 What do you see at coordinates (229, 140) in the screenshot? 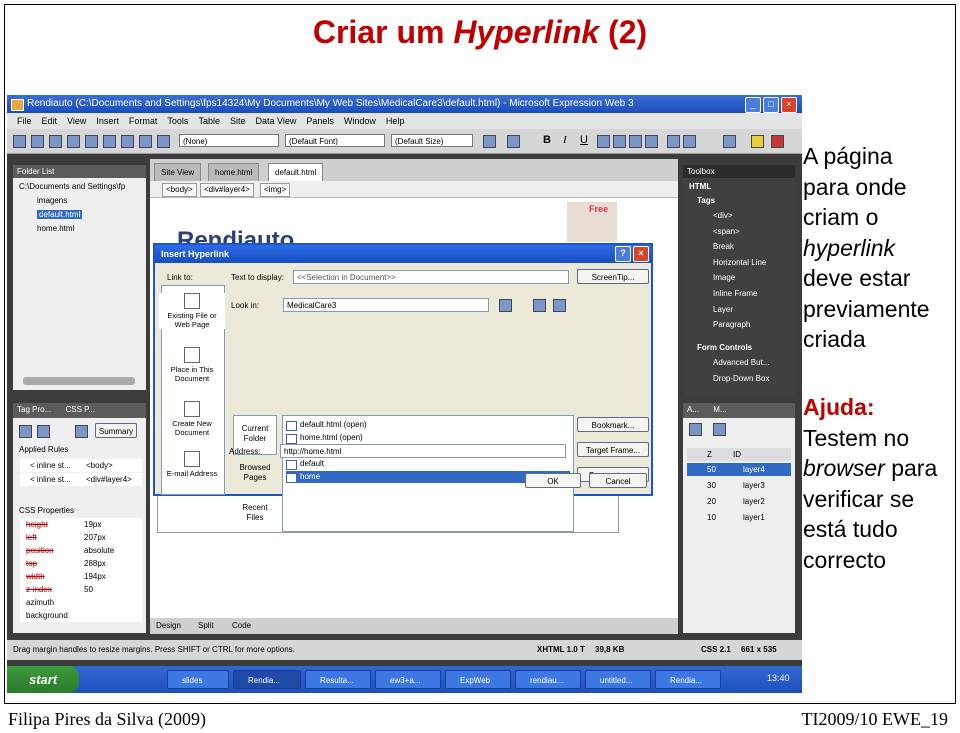
I see `style-select: (None)` at bounding box center [229, 140].